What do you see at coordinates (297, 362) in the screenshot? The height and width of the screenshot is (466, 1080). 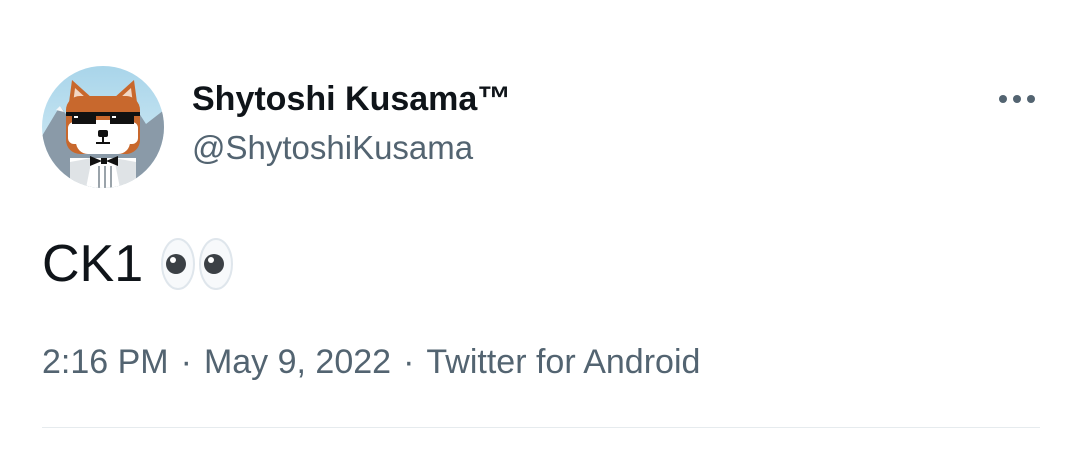 I see `tweet-date: May 9, 2022` at bounding box center [297, 362].